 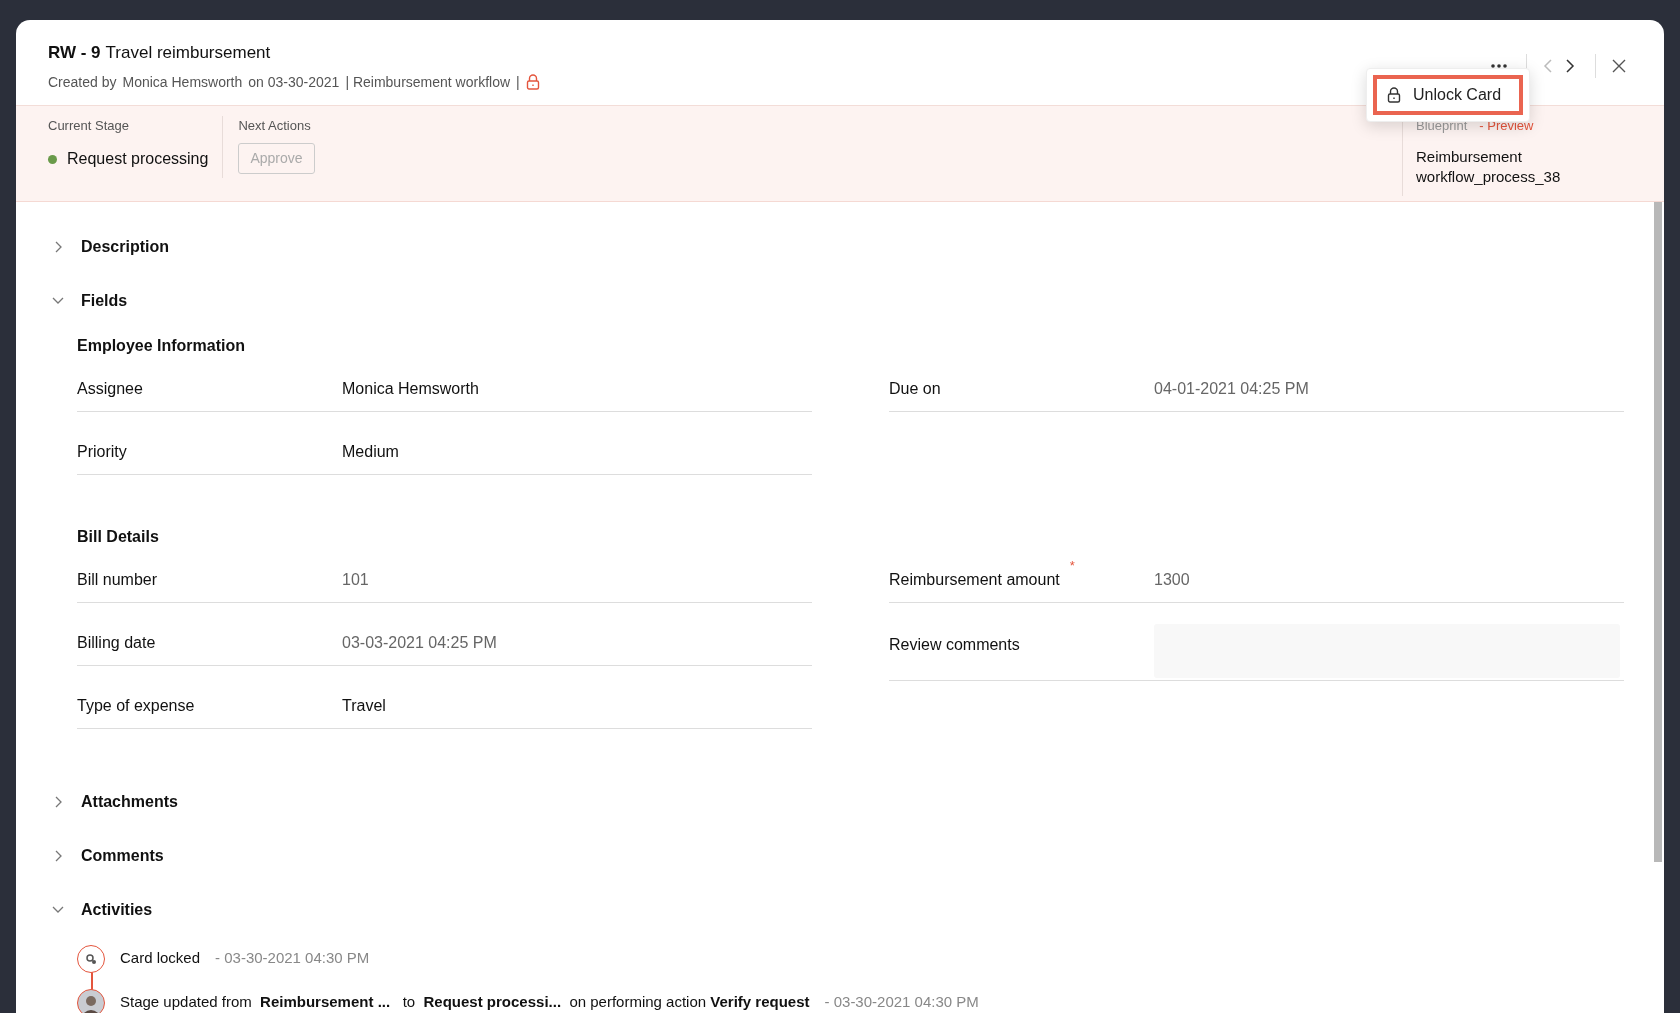 What do you see at coordinates (1072, 565) in the screenshot?
I see `required-mark: *` at bounding box center [1072, 565].